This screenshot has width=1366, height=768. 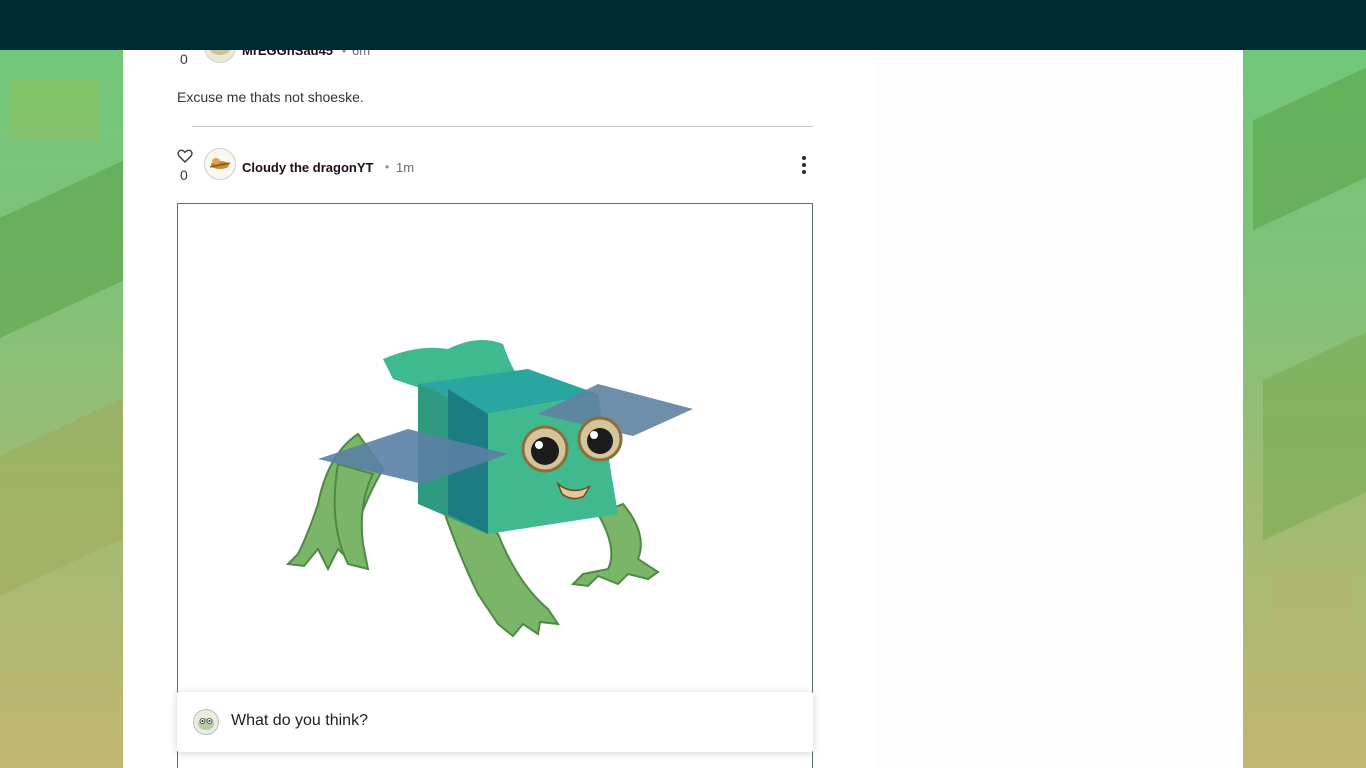 I want to click on comment-divider, so click(x=502, y=126).